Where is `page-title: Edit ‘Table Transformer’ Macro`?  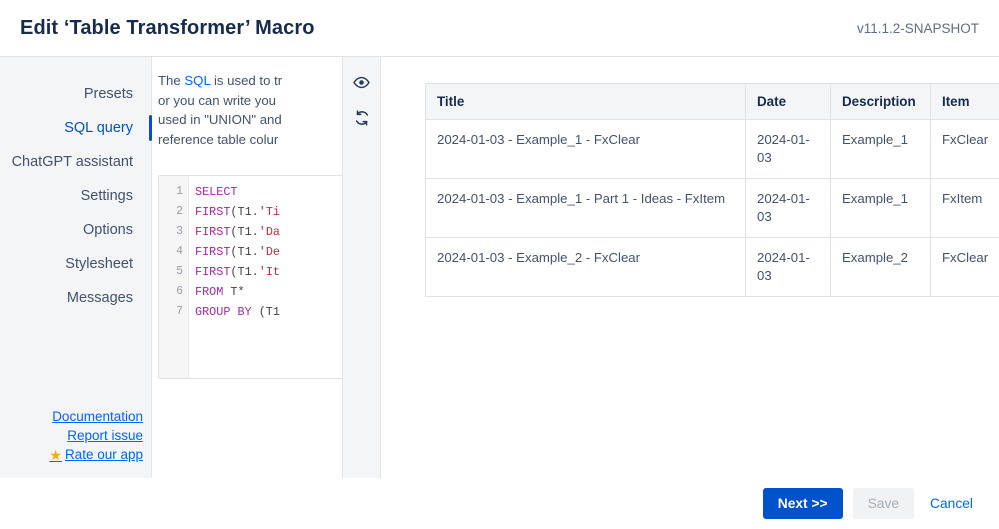
page-title: Edit ‘Table Transformer’ Macro is located at coordinates (167, 27).